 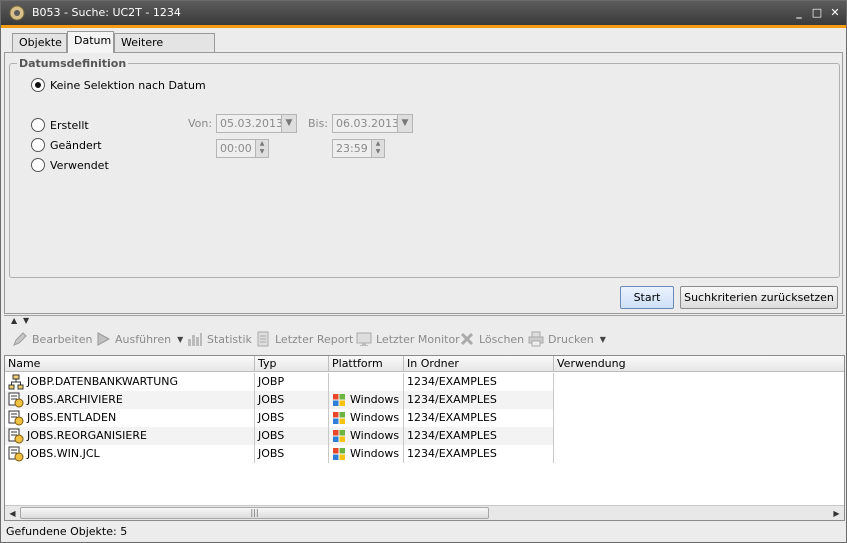 I want to click on print-label: Drucken, so click(x=571, y=339).